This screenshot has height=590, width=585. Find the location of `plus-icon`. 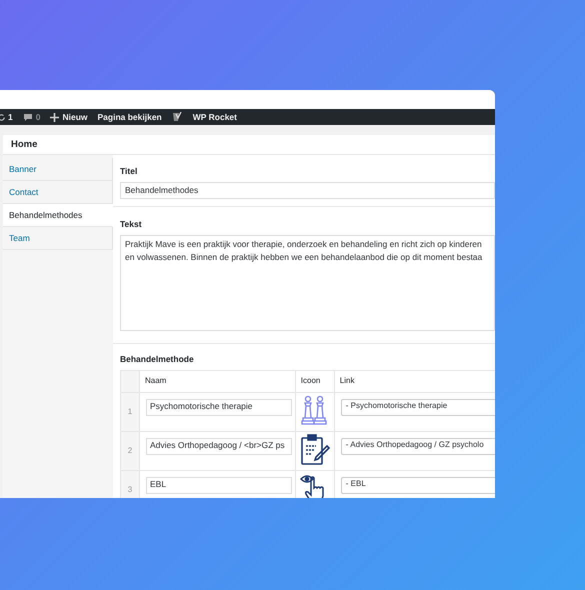

plus-icon is located at coordinates (55, 117).